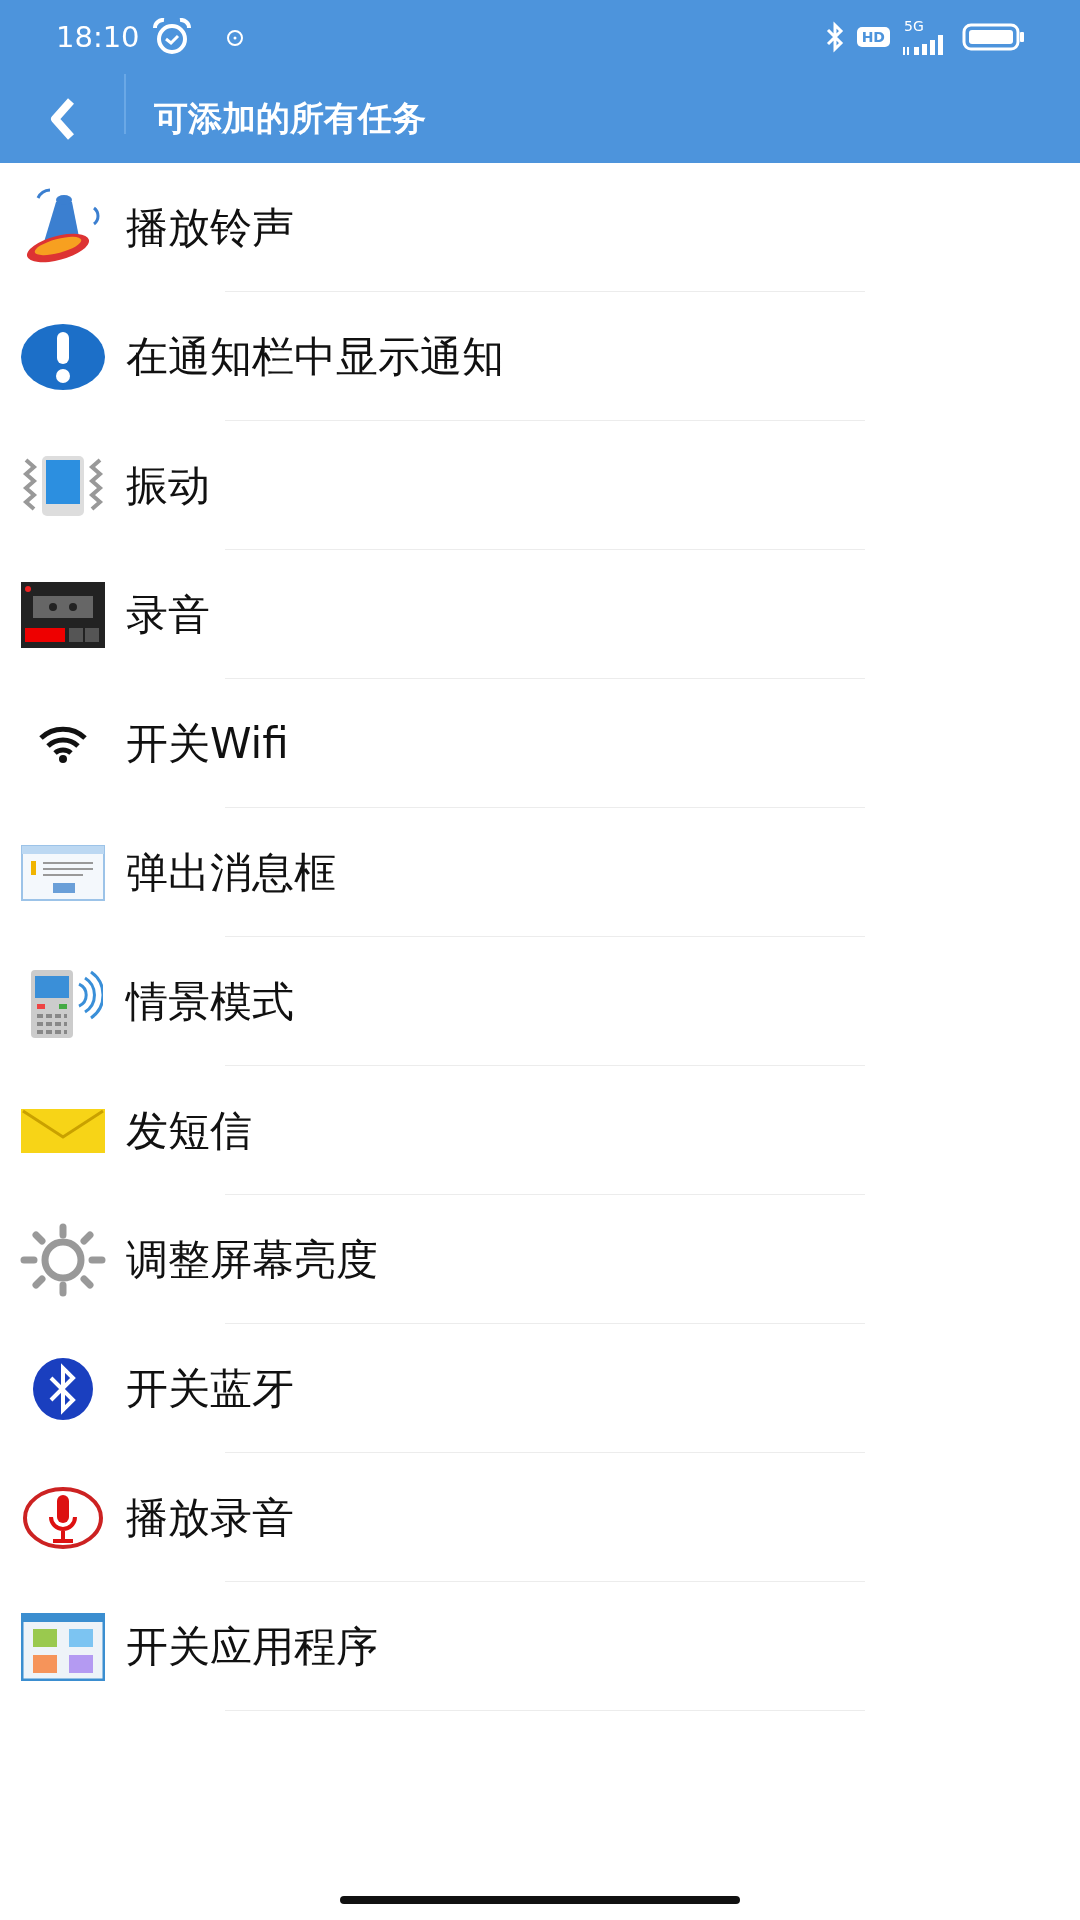 The height and width of the screenshot is (1920, 1080). I want to click on battery-icon, so click(994, 37).